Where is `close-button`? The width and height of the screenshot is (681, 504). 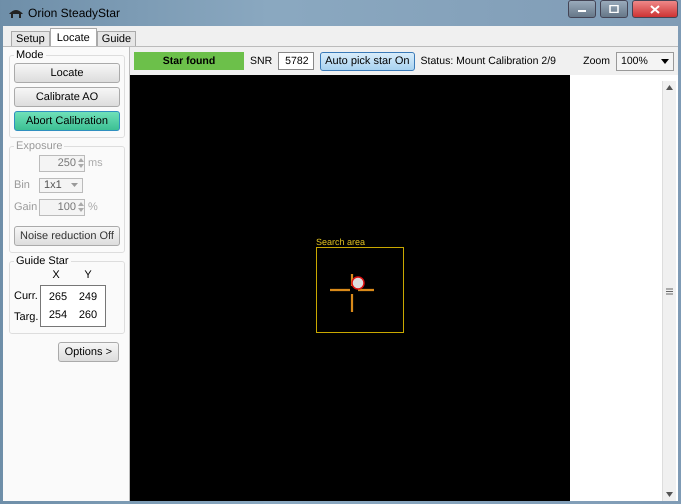
close-button is located at coordinates (655, 9).